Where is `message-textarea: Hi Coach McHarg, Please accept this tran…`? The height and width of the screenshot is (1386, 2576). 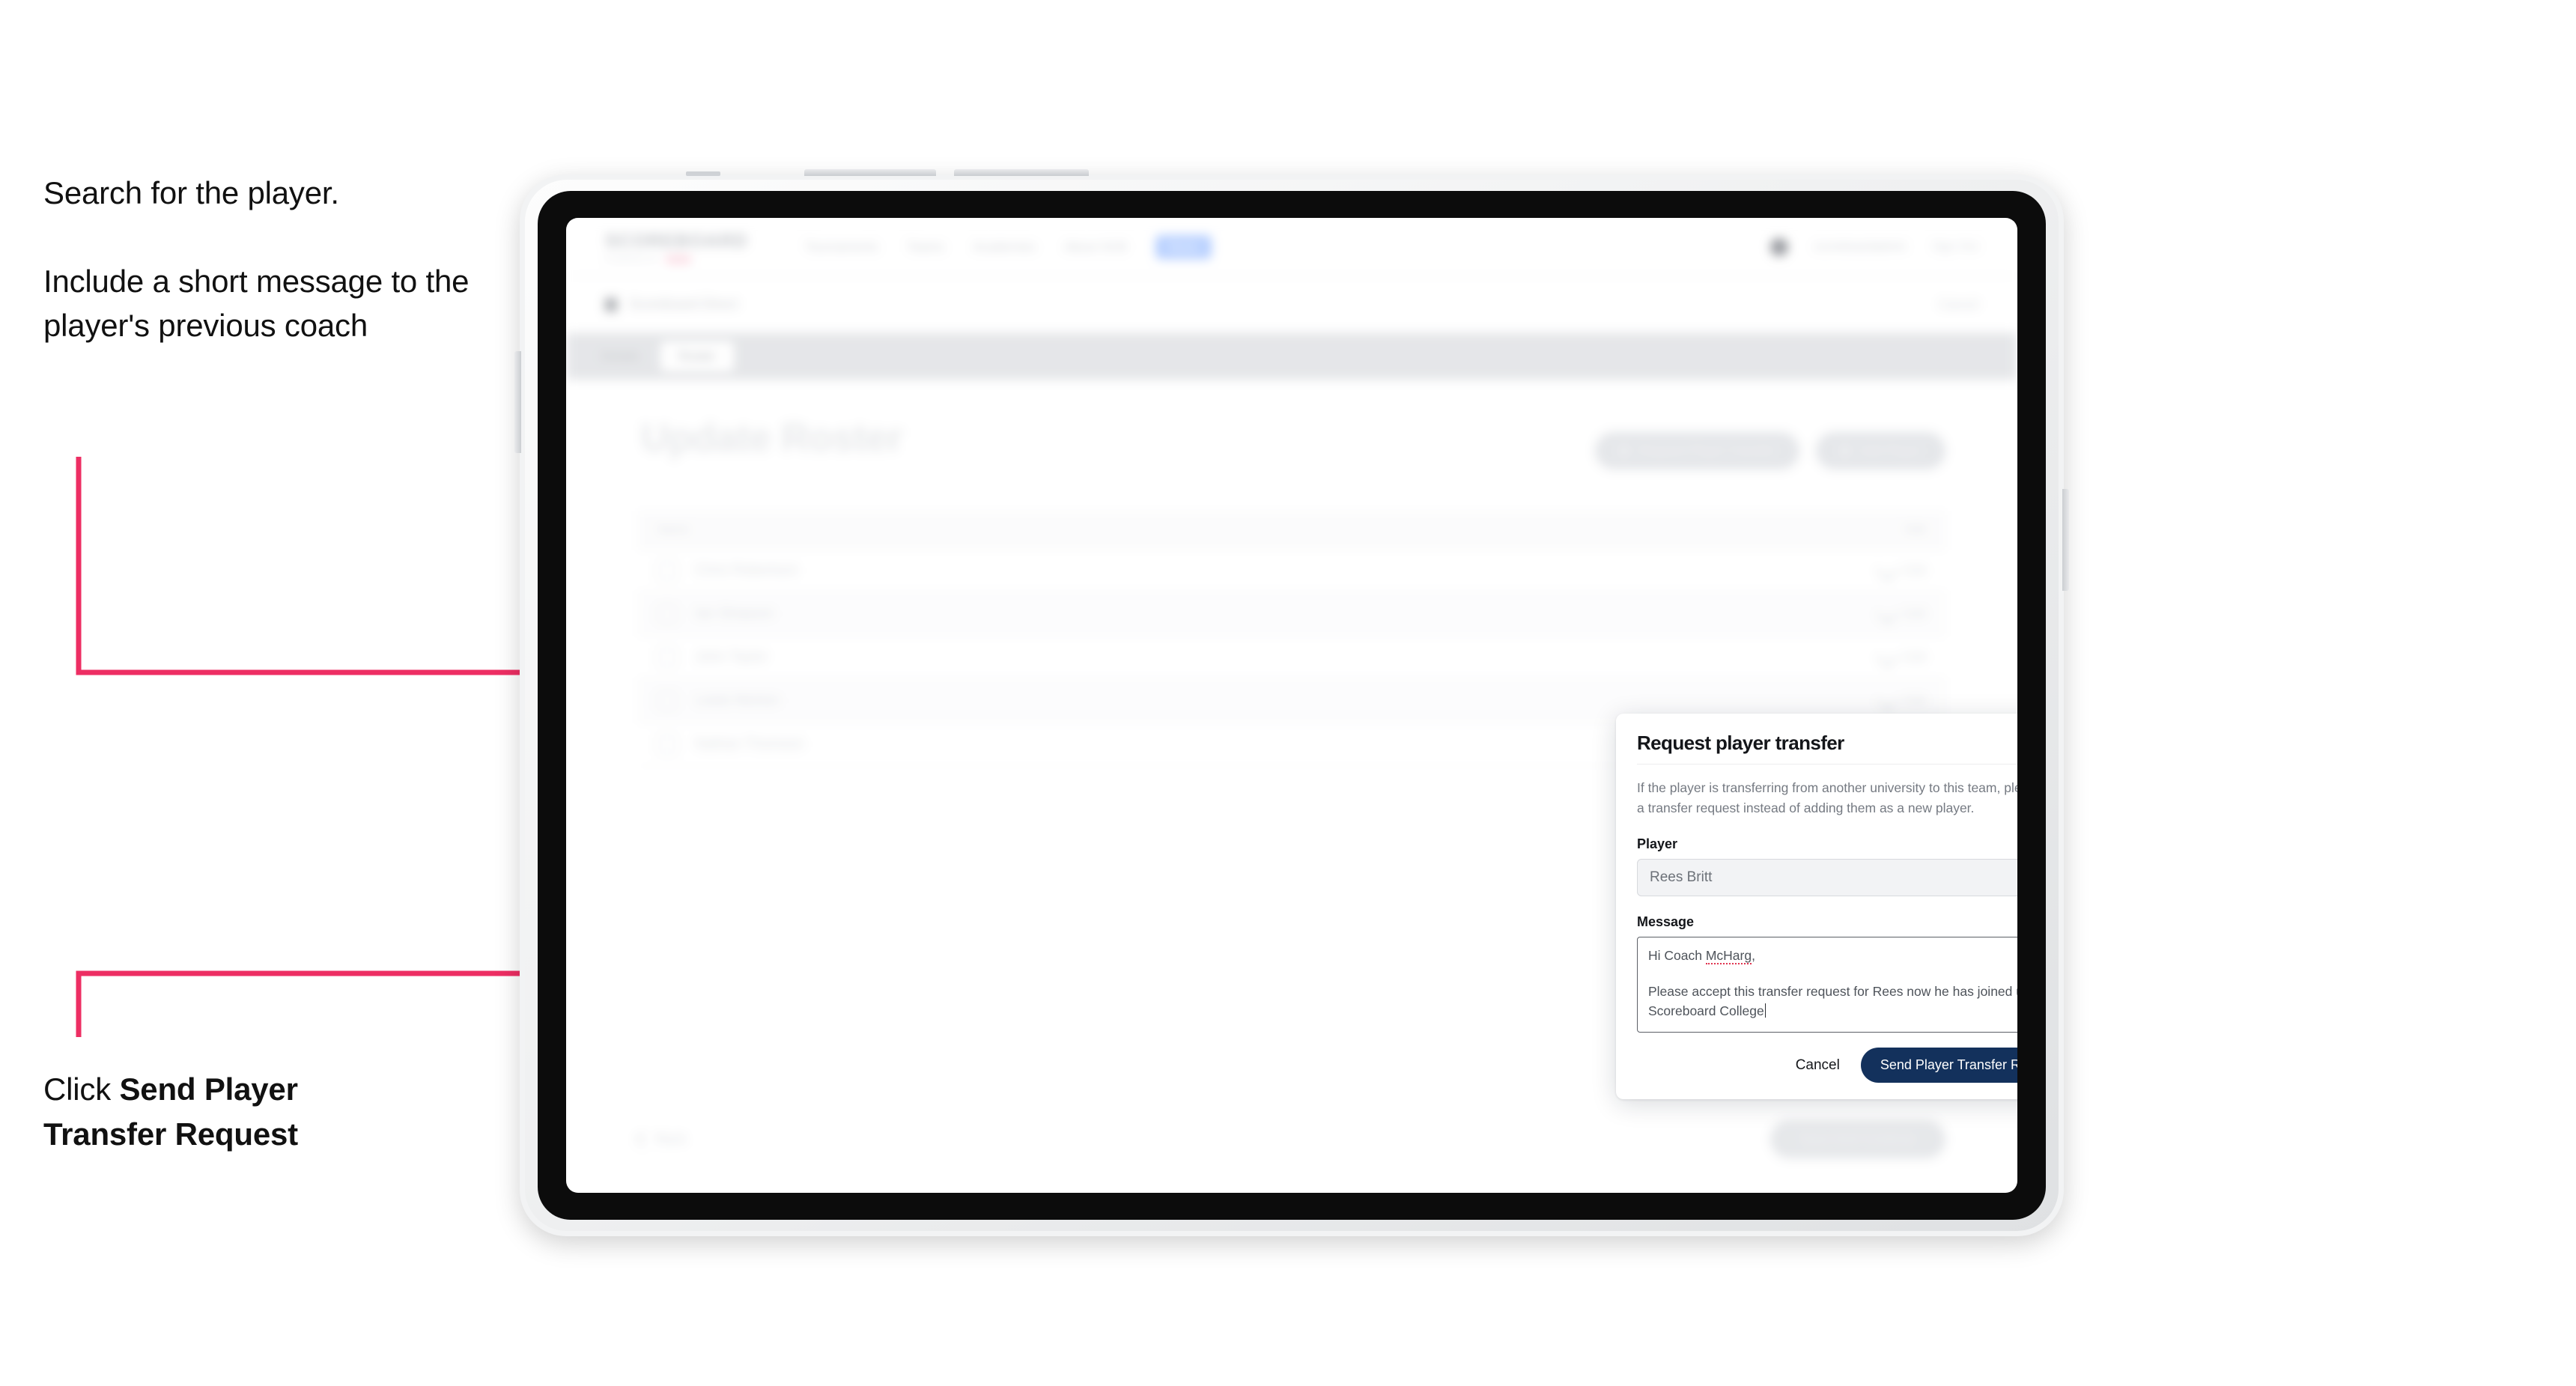 message-textarea: Hi Coach McHarg, Please accept this tran… is located at coordinates (1827, 985).